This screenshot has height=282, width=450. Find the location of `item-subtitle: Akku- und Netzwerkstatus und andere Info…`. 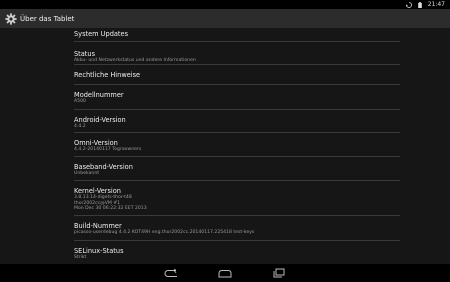

item-subtitle: Akku- und Netzwerkstatus und andere Info… is located at coordinates (135, 60).